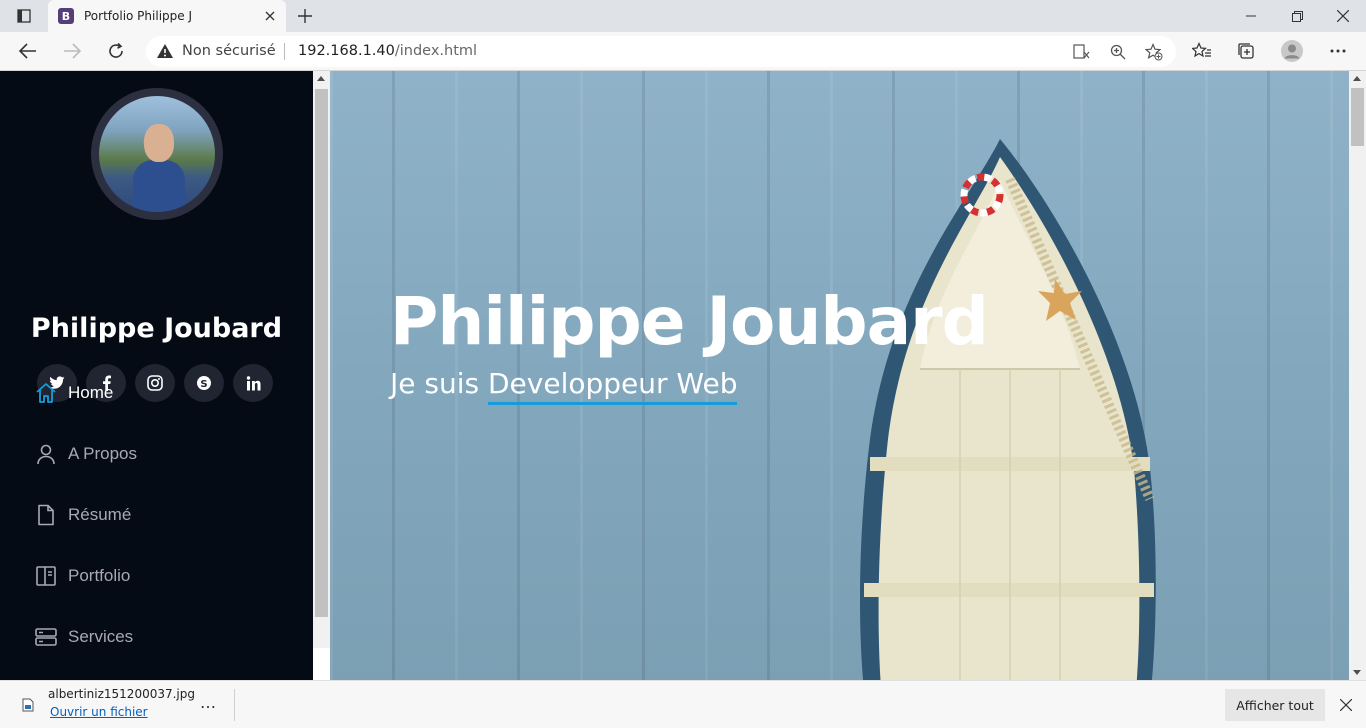 Image resolution: width=1366 pixels, height=728 pixels. Describe the element at coordinates (1292, 51) in the screenshot. I see `profile-avatar-icon` at that location.